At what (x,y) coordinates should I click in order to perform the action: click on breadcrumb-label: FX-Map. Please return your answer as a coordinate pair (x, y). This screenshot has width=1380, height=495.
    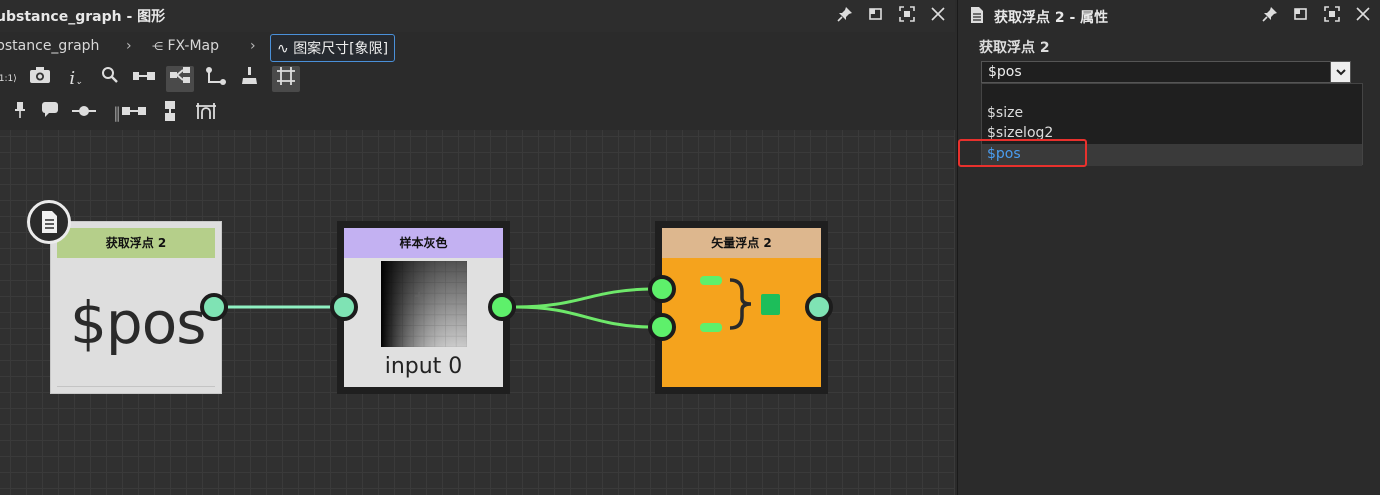
    Looking at the image, I should click on (193, 46).